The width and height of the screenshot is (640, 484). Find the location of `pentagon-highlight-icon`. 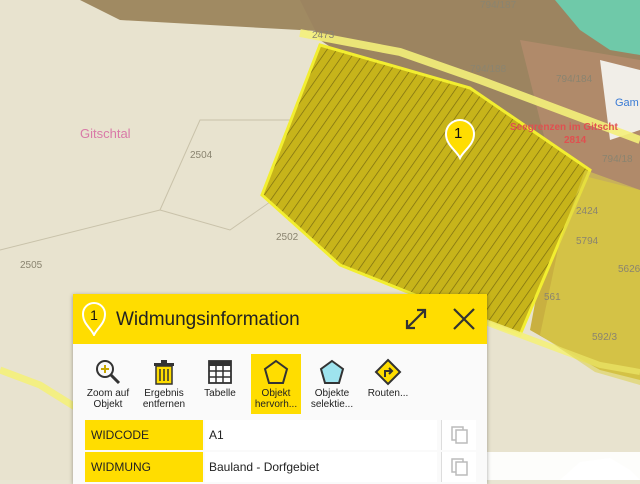

pentagon-highlight-icon is located at coordinates (276, 371).